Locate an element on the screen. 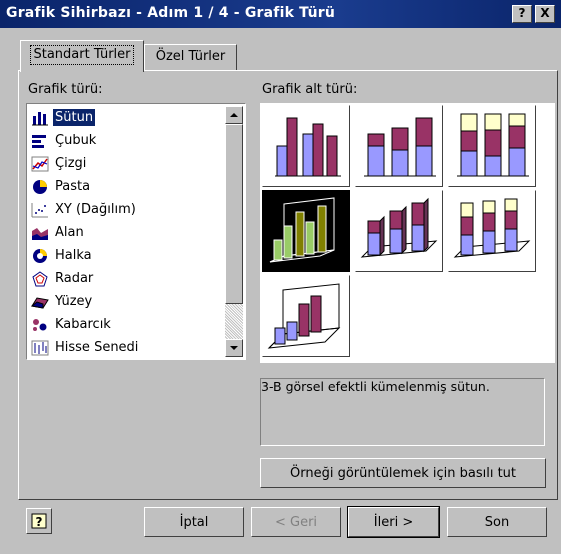 Image resolution: width=561 pixels, height=554 pixels. subtype-label-text: Grafik alt türü: is located at coordinates (310, 89).